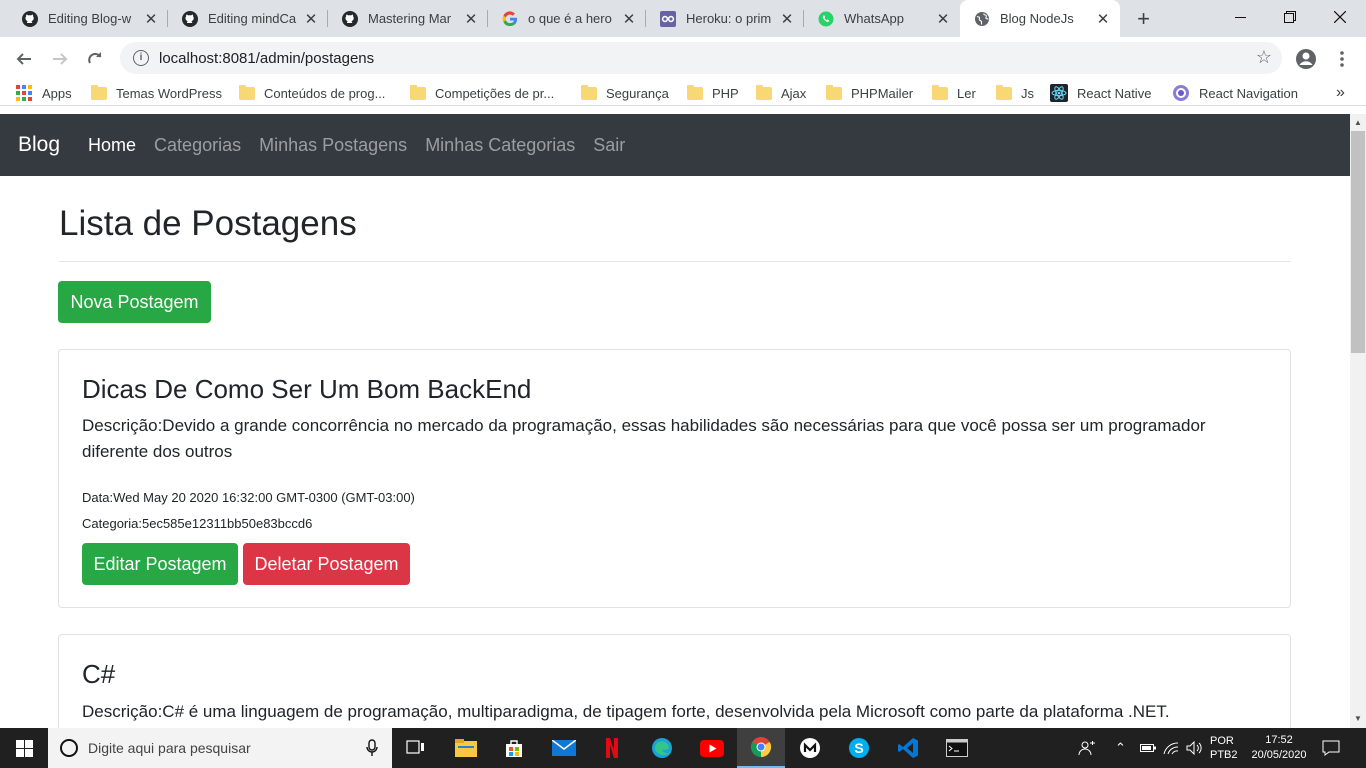 The height and width of the screenshot is (768, 1366). What do you see at coordinates (609, 145) in the screenshot?
I see `nav-sair: Sair` at bounding box center [609, 145].